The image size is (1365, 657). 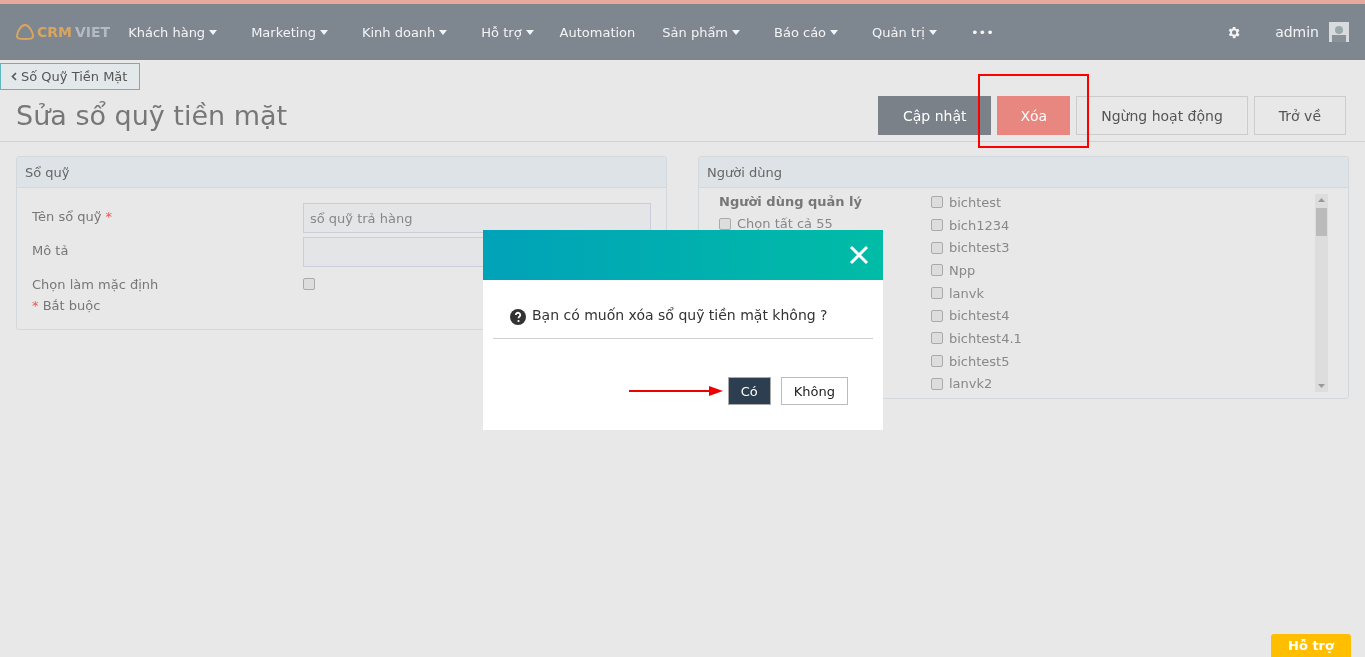 I want to click on panel-title: Sổ quỹ, so click(x=341, y=172).